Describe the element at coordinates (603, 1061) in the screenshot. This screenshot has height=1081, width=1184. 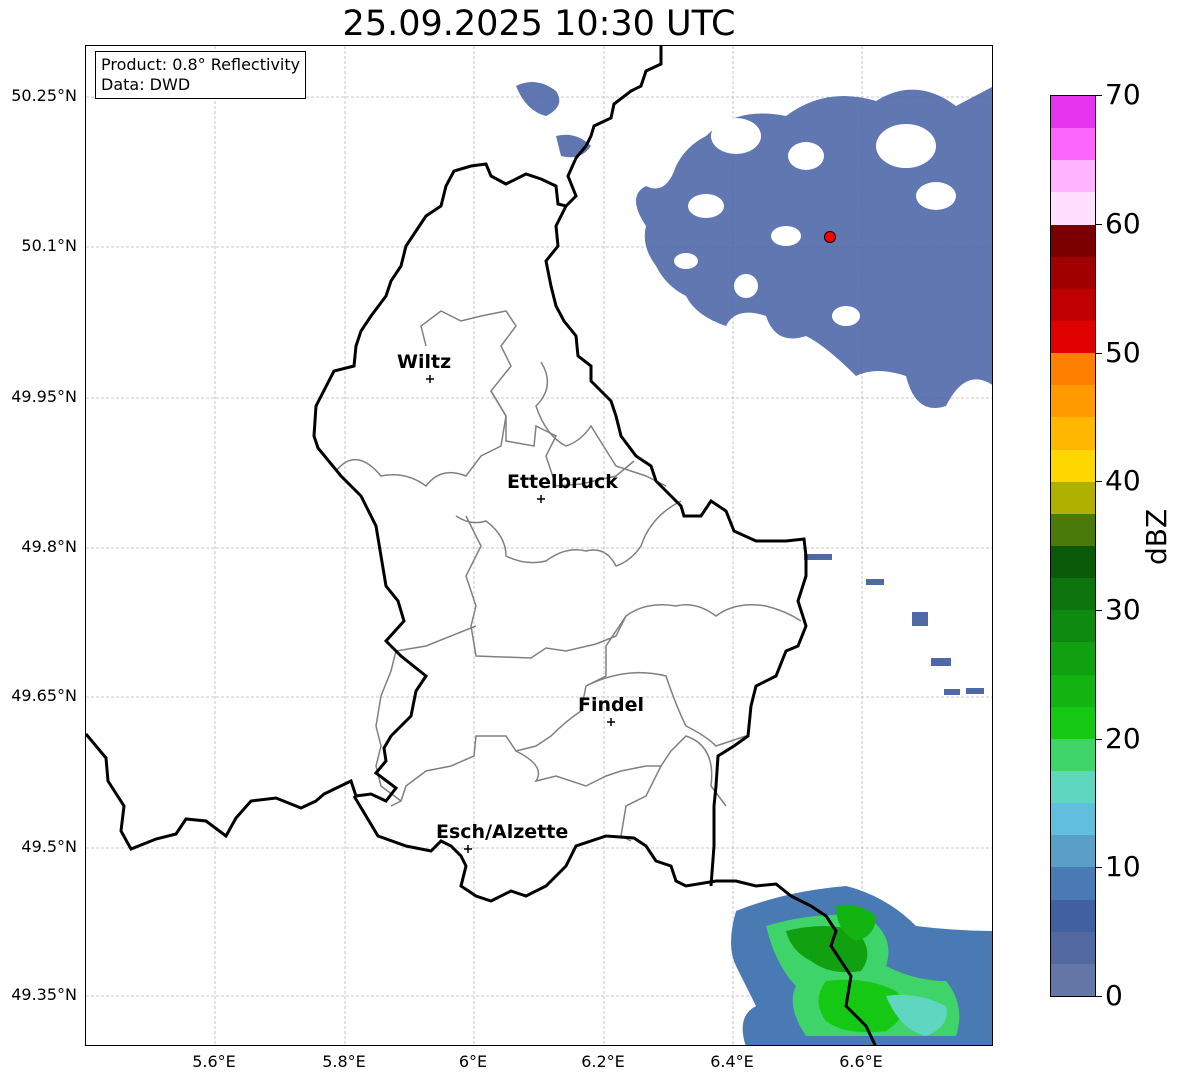
I see `lon-label: 6.2°E` at that location.